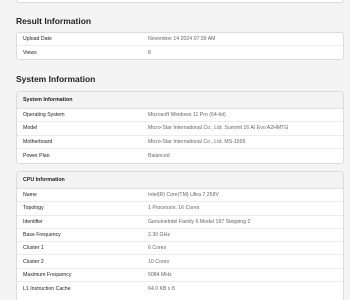 This screenshot has width=350, height=300. Describe the element at coordinates (33, 221) in the screenshot. I see `row-key: Identifier` at that location.